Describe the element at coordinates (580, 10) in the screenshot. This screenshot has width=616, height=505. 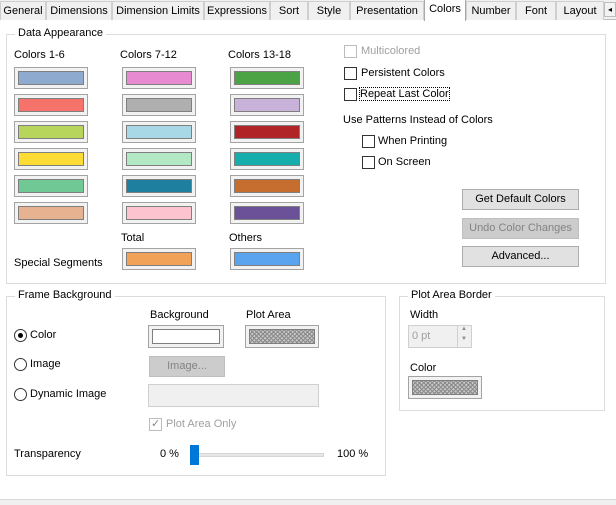
I see `tab-layout: Layout` at that location.